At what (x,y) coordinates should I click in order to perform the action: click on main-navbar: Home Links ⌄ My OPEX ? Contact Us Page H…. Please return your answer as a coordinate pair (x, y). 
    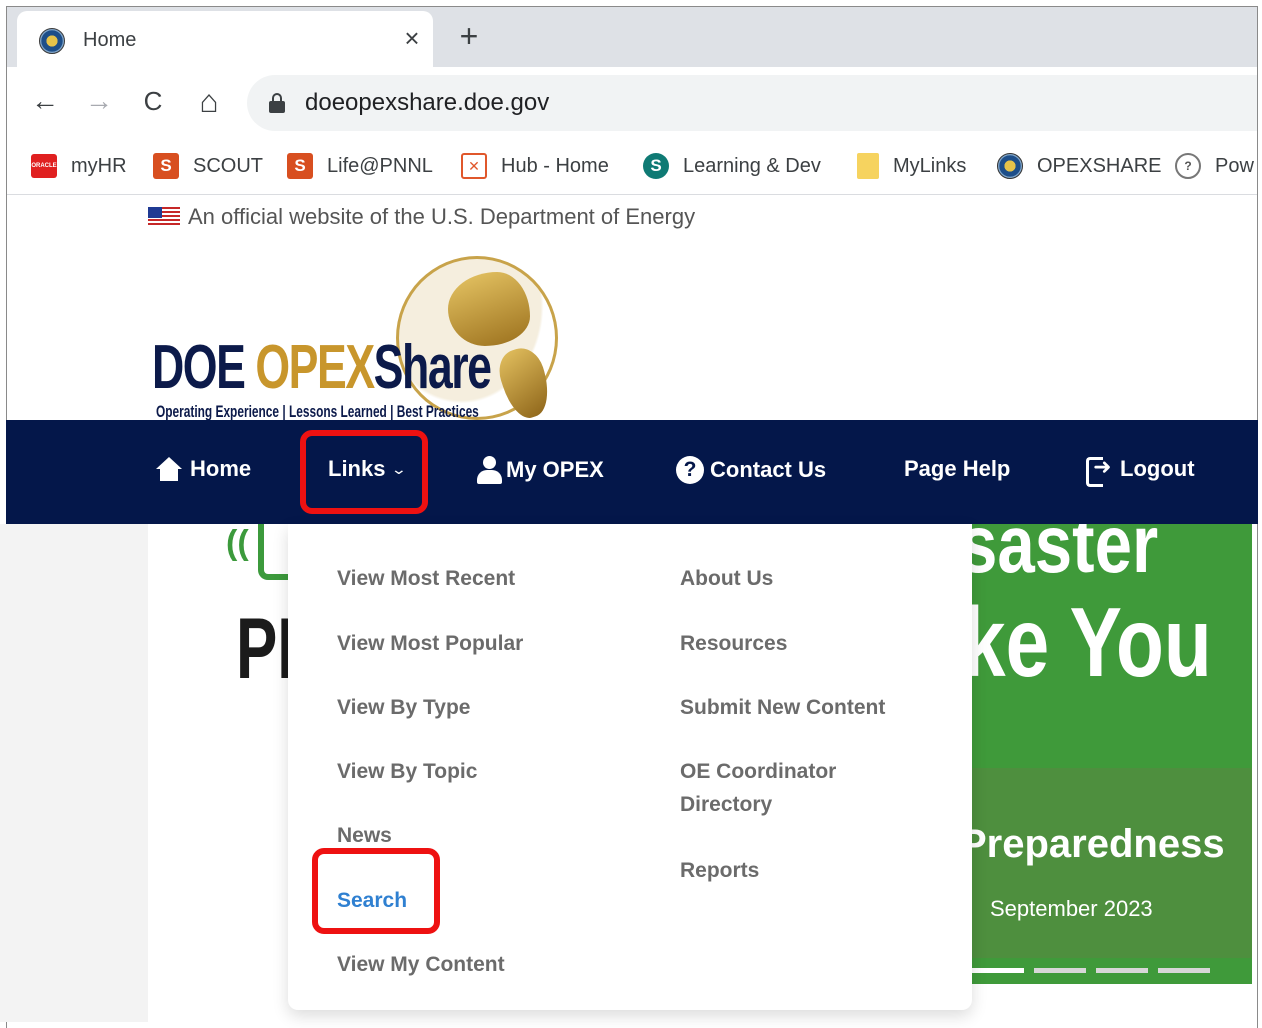
    Looking at the image, I should click on (632, 472).